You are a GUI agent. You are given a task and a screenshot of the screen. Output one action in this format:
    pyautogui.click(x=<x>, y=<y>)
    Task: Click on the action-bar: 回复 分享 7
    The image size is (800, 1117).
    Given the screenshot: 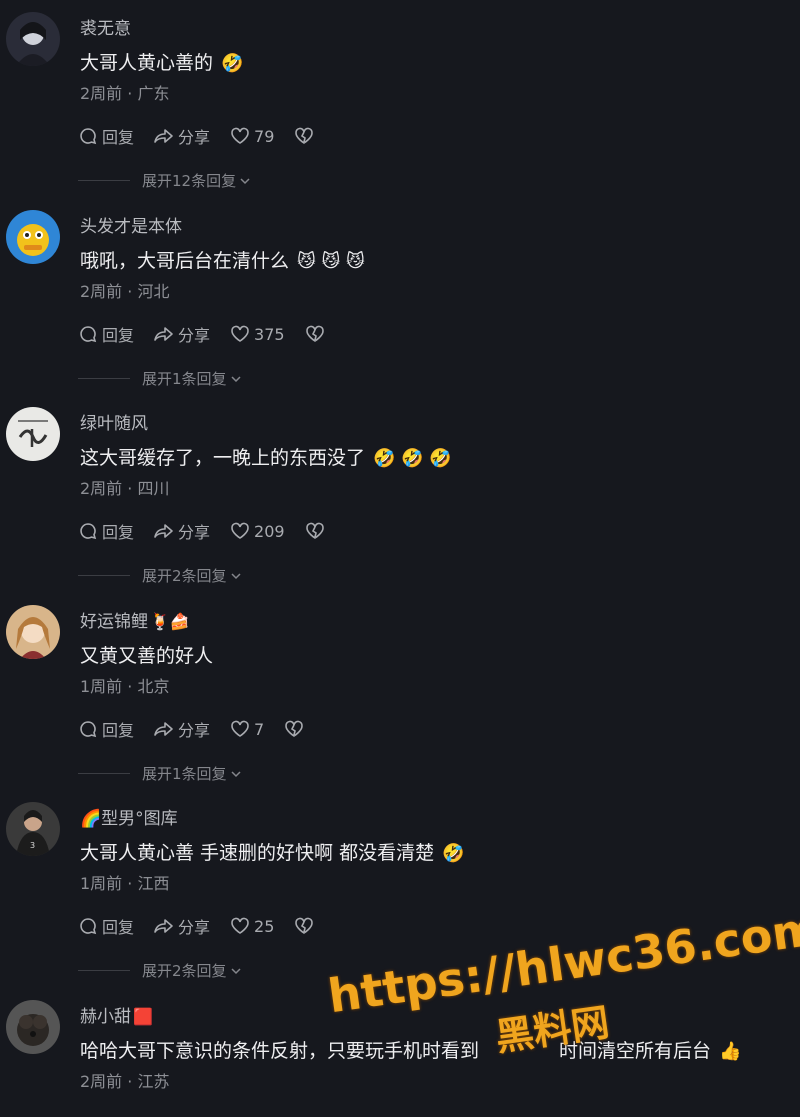 What is the action you would take?
    pyautogui.click(x=203, y=729)
    